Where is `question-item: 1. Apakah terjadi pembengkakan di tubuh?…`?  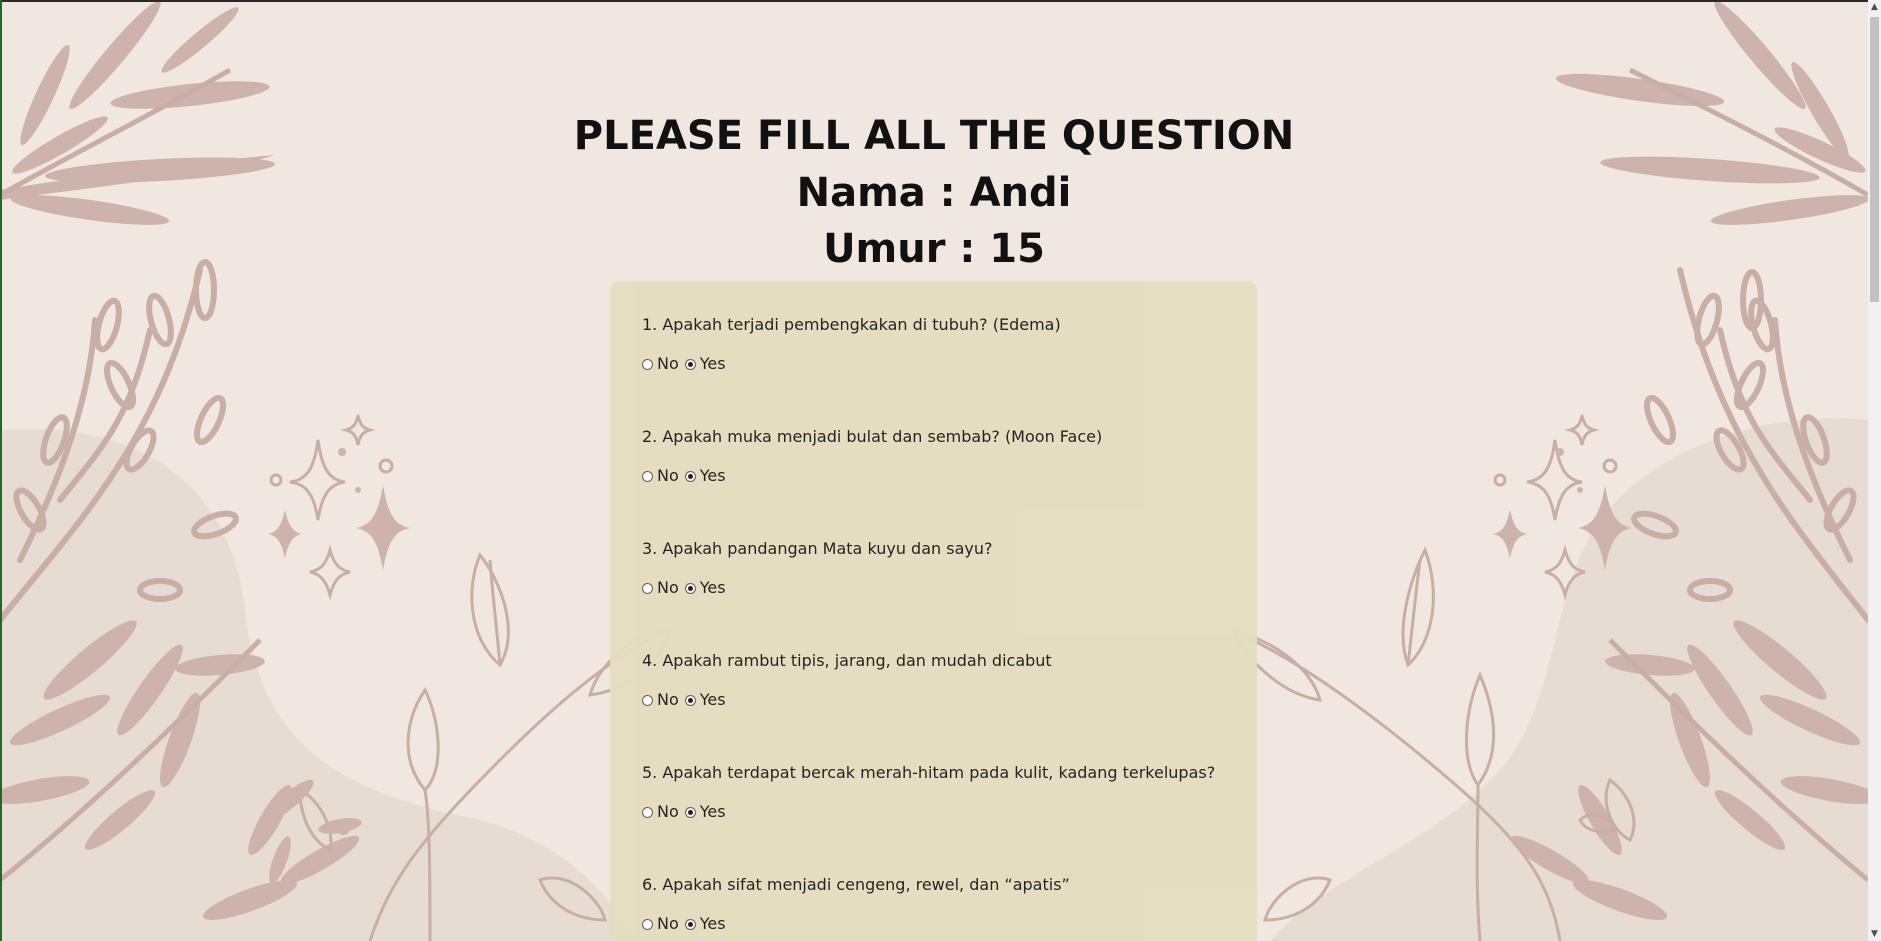 question-item: 1. Apakah terjadi pembengkakan di tubuh?… is located at coordinates (851, 344).